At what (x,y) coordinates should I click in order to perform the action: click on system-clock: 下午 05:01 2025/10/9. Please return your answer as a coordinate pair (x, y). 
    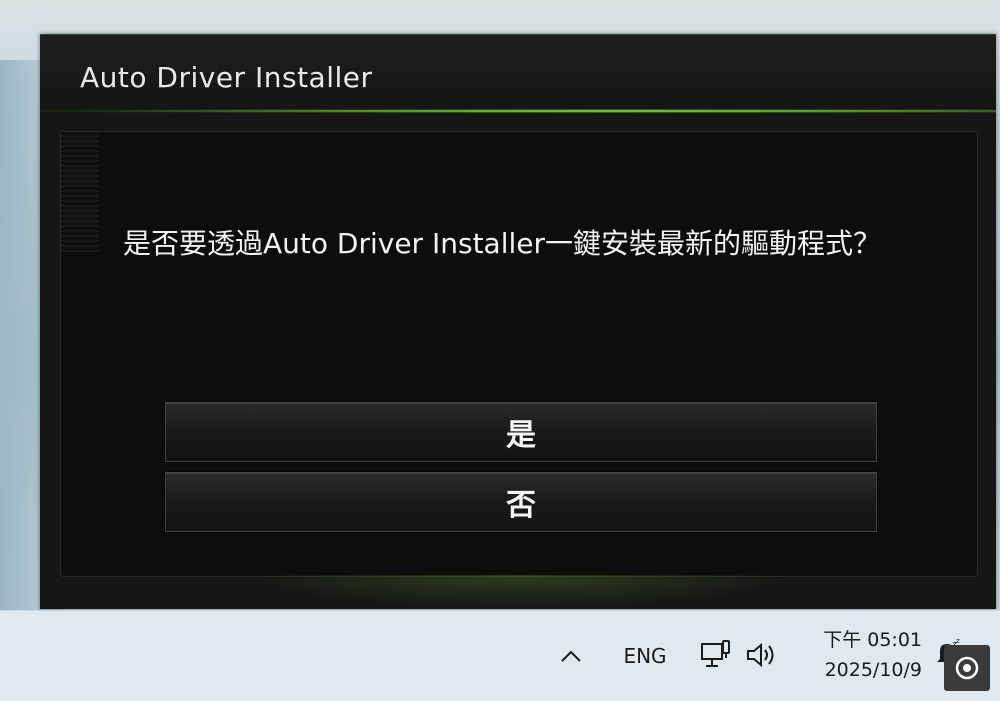
    Looking at the image, I should click on (863, 655).